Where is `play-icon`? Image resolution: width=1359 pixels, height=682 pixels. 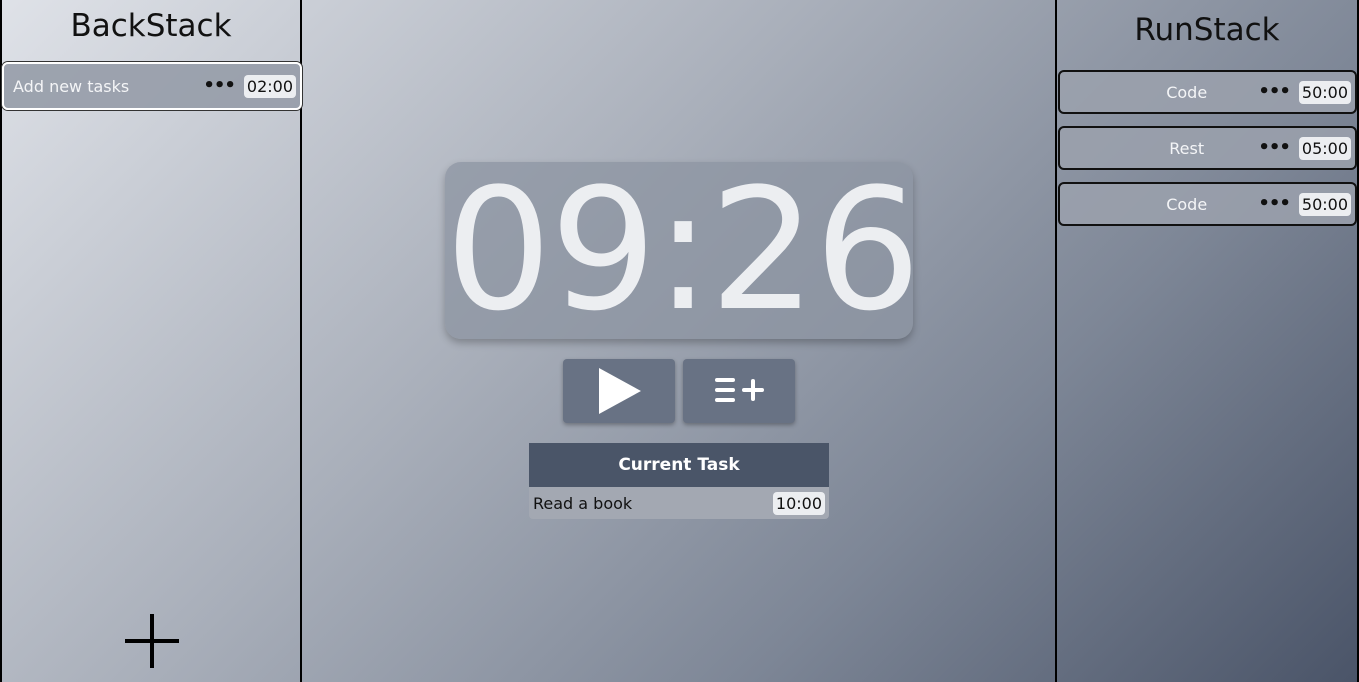
play-icon is located at coordinates (620, 391).